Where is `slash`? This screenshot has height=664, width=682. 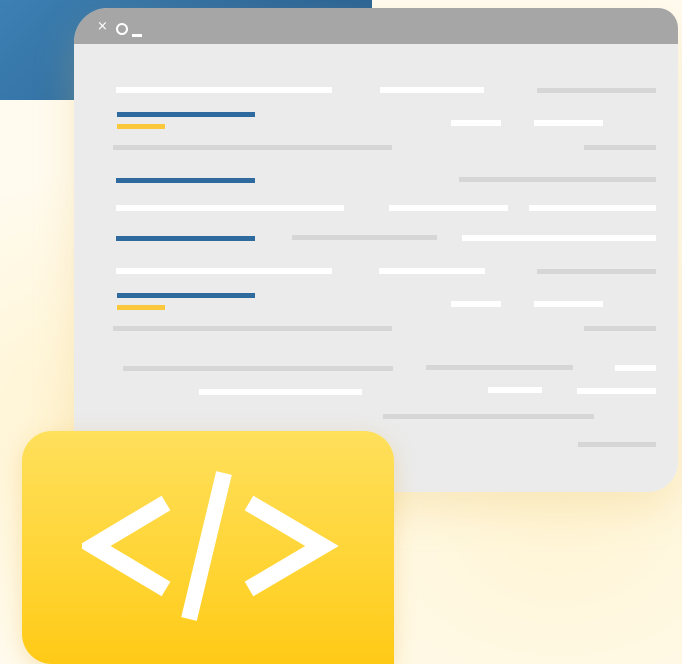
slash is located at coordinates (206, 546).